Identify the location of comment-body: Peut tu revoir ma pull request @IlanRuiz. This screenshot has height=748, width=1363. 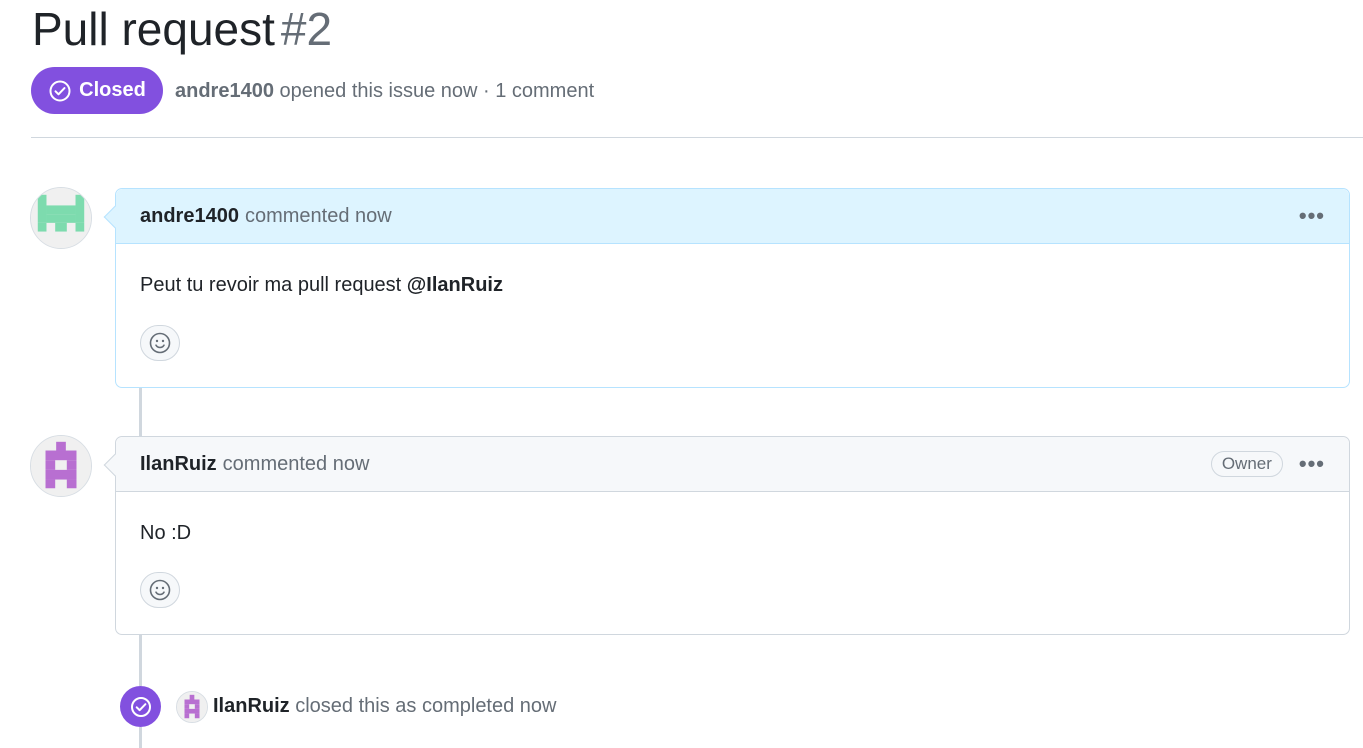
(732, 271).